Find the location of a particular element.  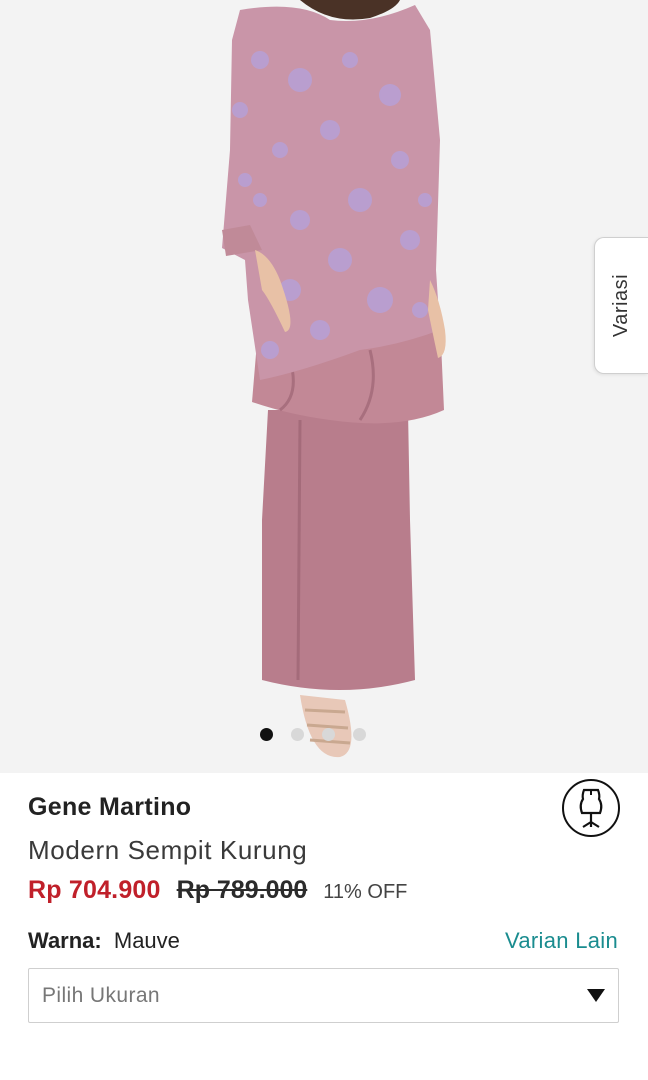

variasi-tab: Variasi is located at coordinates (621, 305).